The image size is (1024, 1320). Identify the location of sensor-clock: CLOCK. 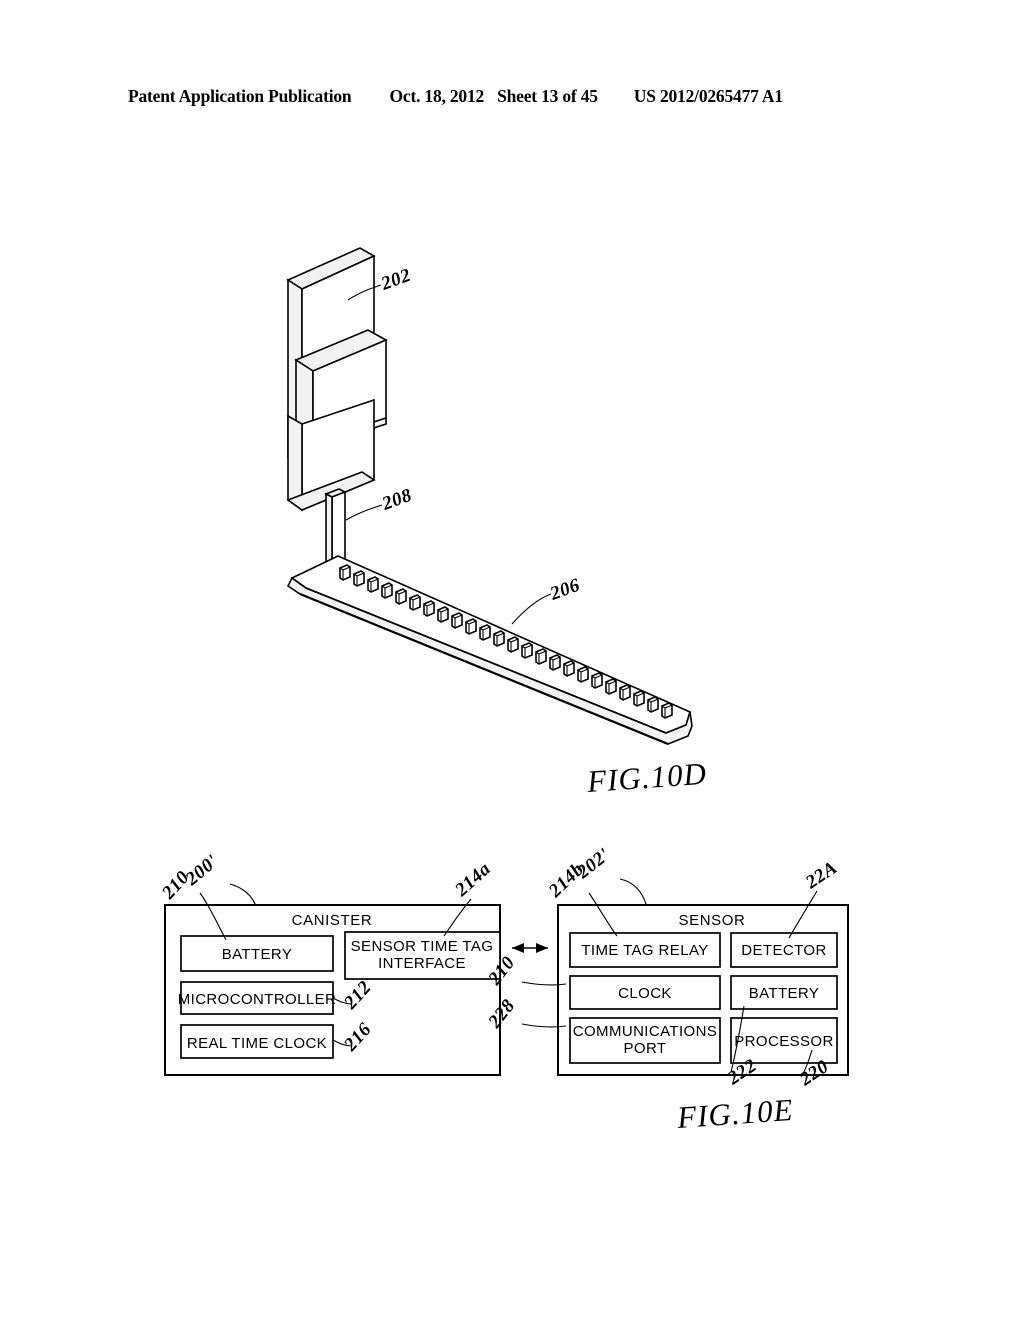
(645, 992).